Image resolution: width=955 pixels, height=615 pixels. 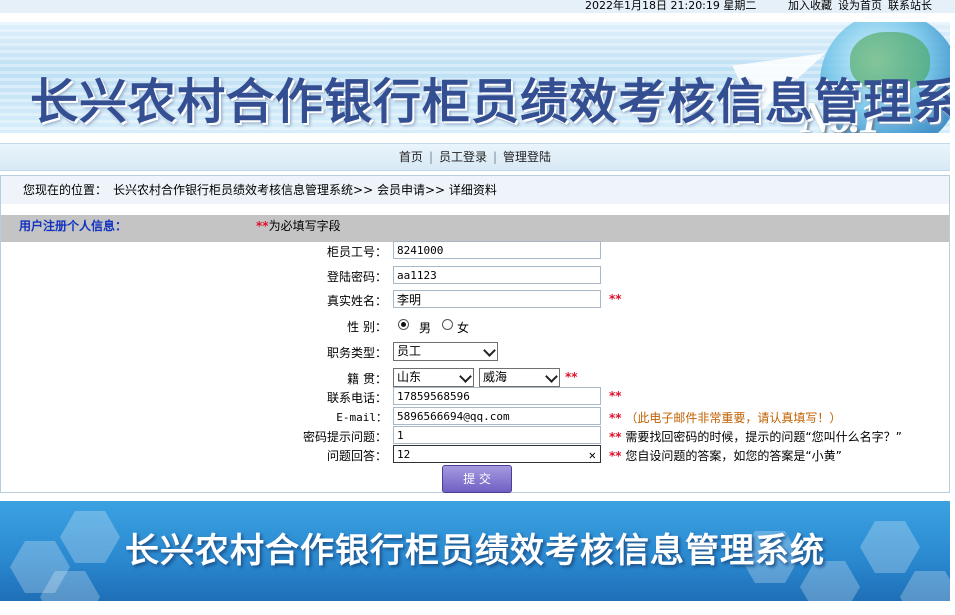 I want to click on gender-male-label: 男, so click(x=425, y=328).